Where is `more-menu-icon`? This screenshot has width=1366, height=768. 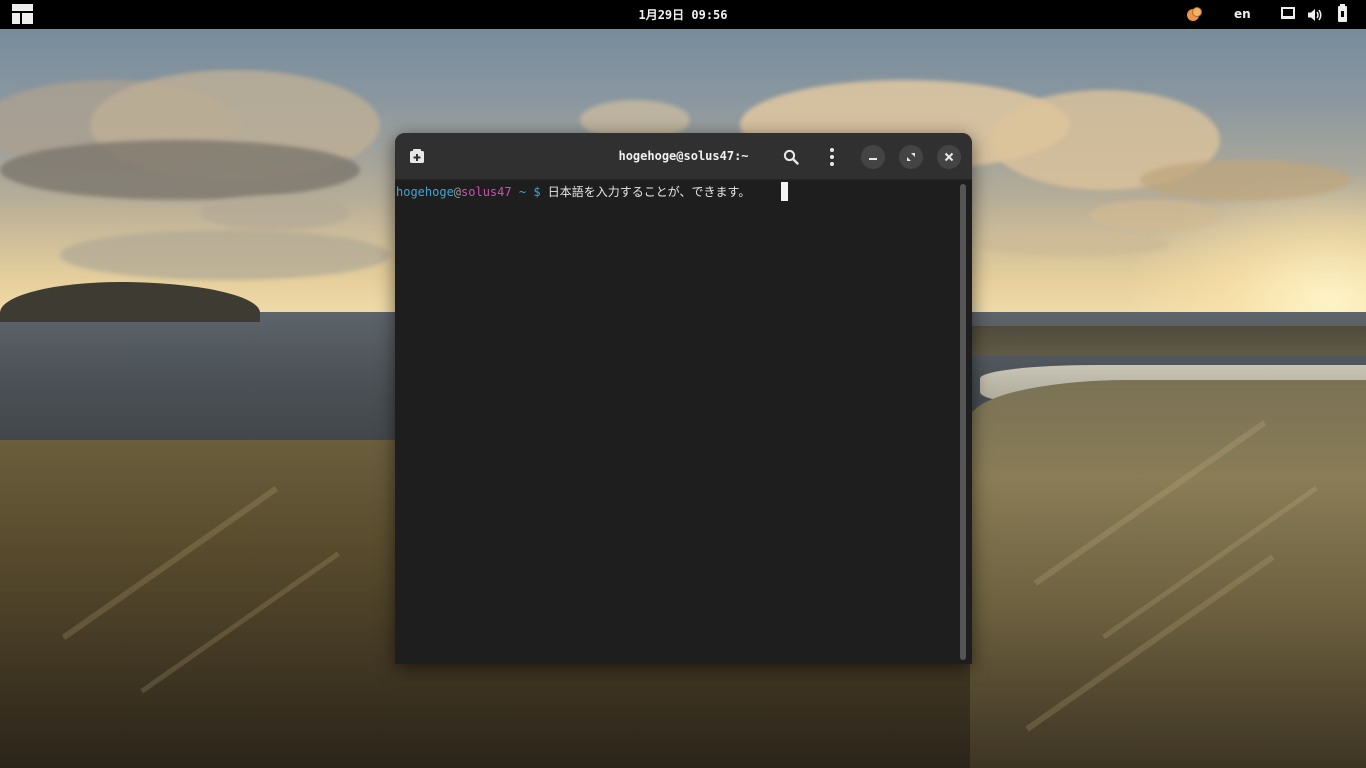 more-menu-icon is located at coordinates (832, 157).